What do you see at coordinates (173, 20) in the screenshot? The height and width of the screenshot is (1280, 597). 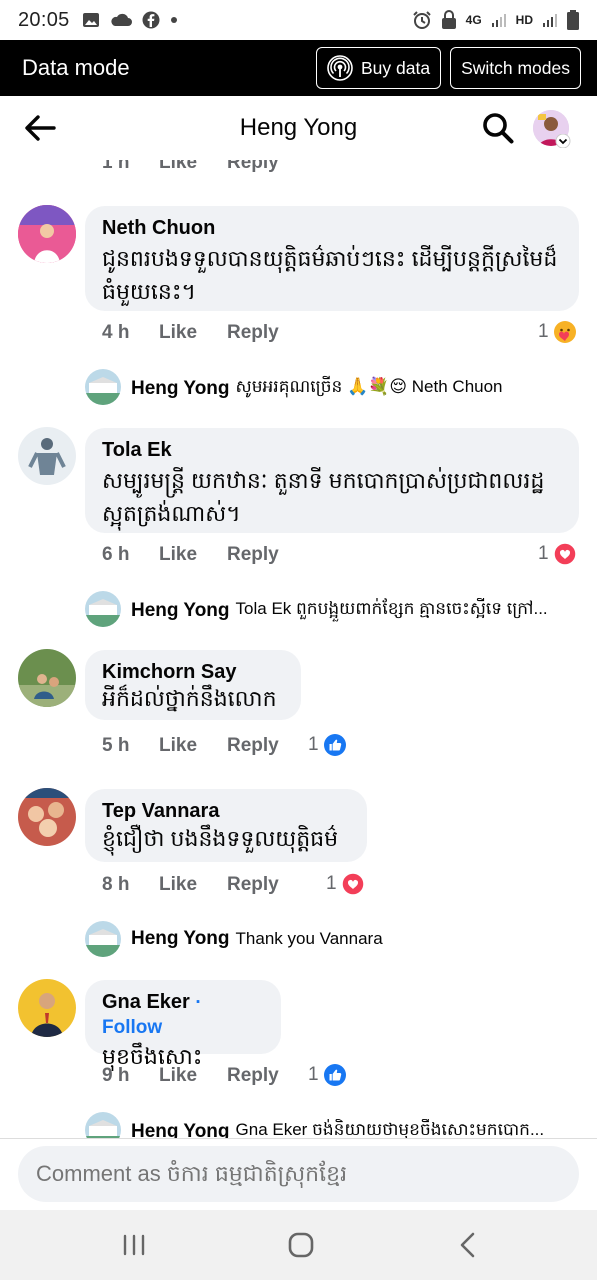 I see `dot-icon` at bounding box center [173, 20].